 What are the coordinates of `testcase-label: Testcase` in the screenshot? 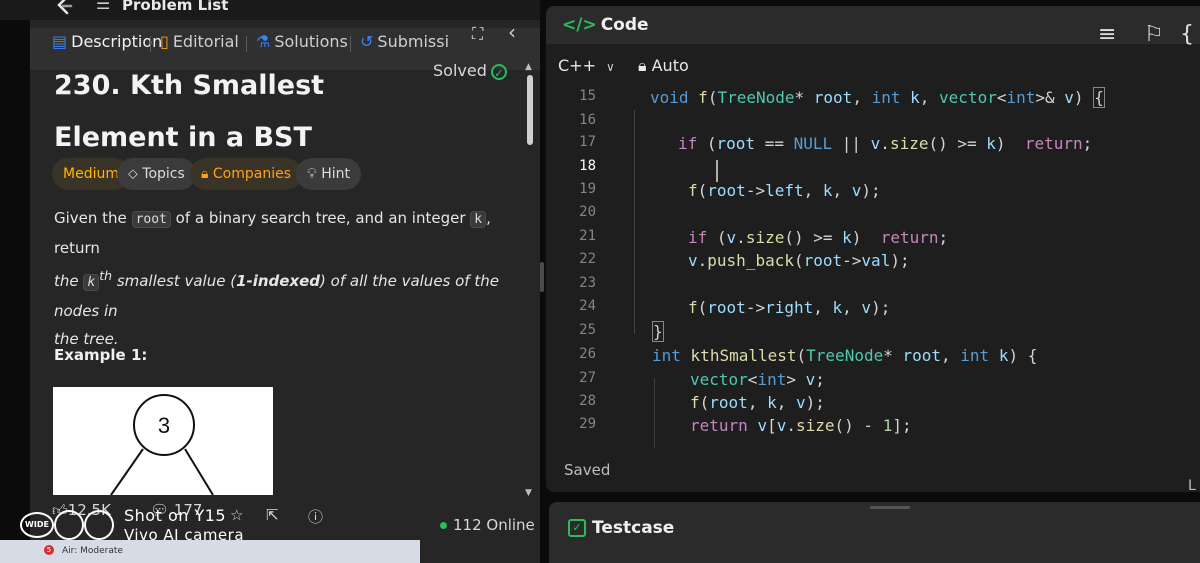 It's located at (633, 528).